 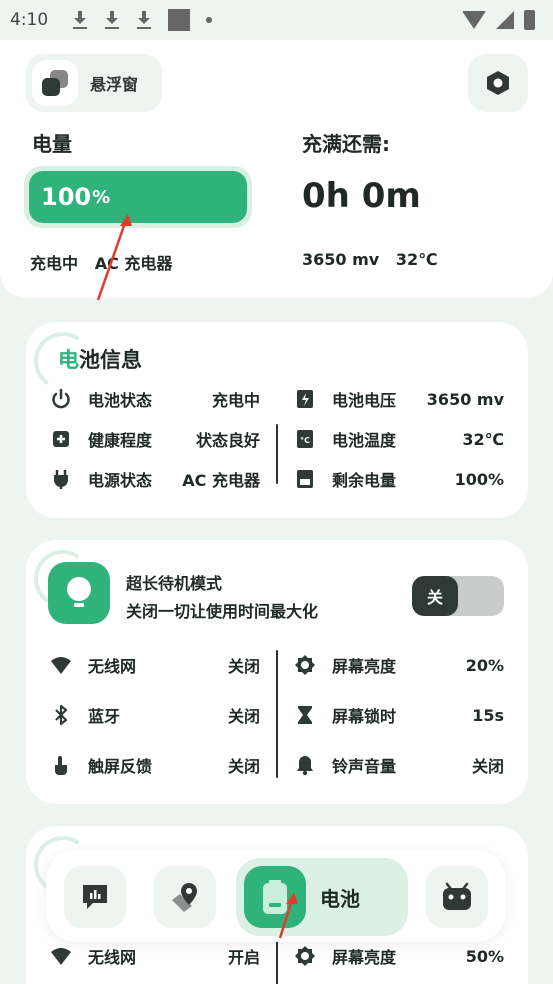 What do you see at coordinates (399, 956) in the screenshot?
I see `mode-row-brightness: 屏幕亮度 50%` at bounding box center [399, 956].